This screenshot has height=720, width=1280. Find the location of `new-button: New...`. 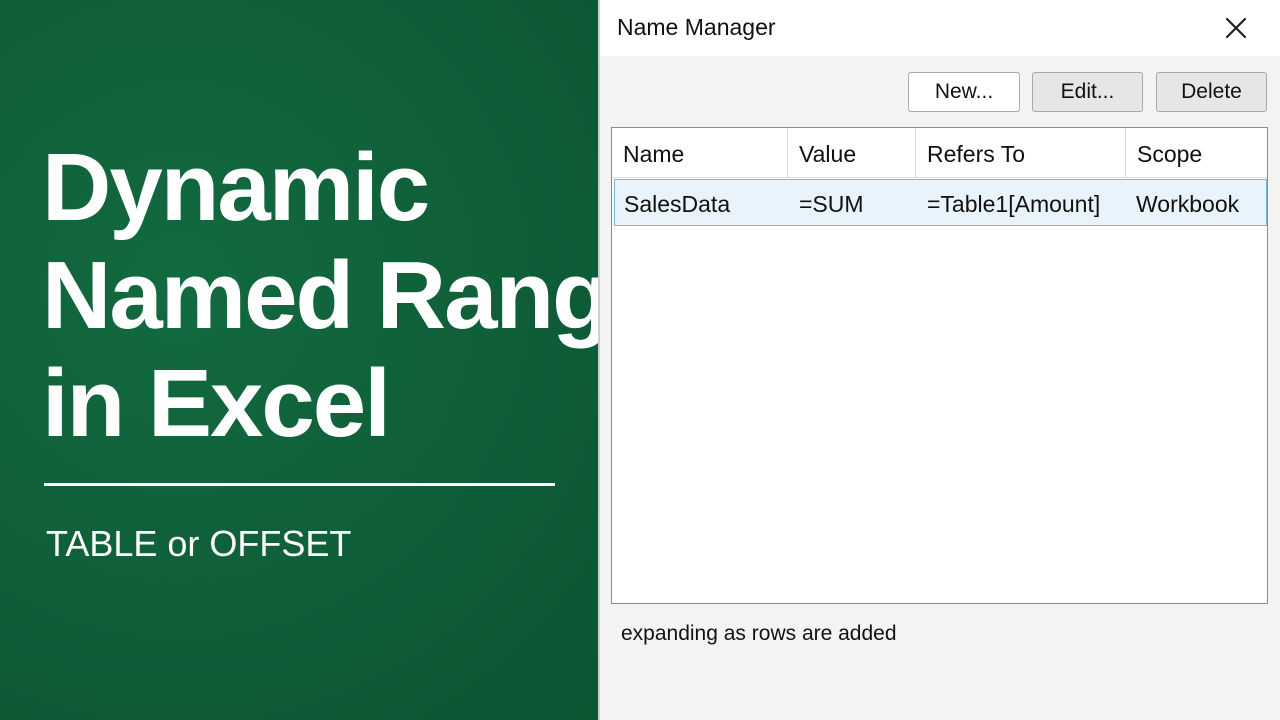

new-button: New... is located at coordinates (964, 92).